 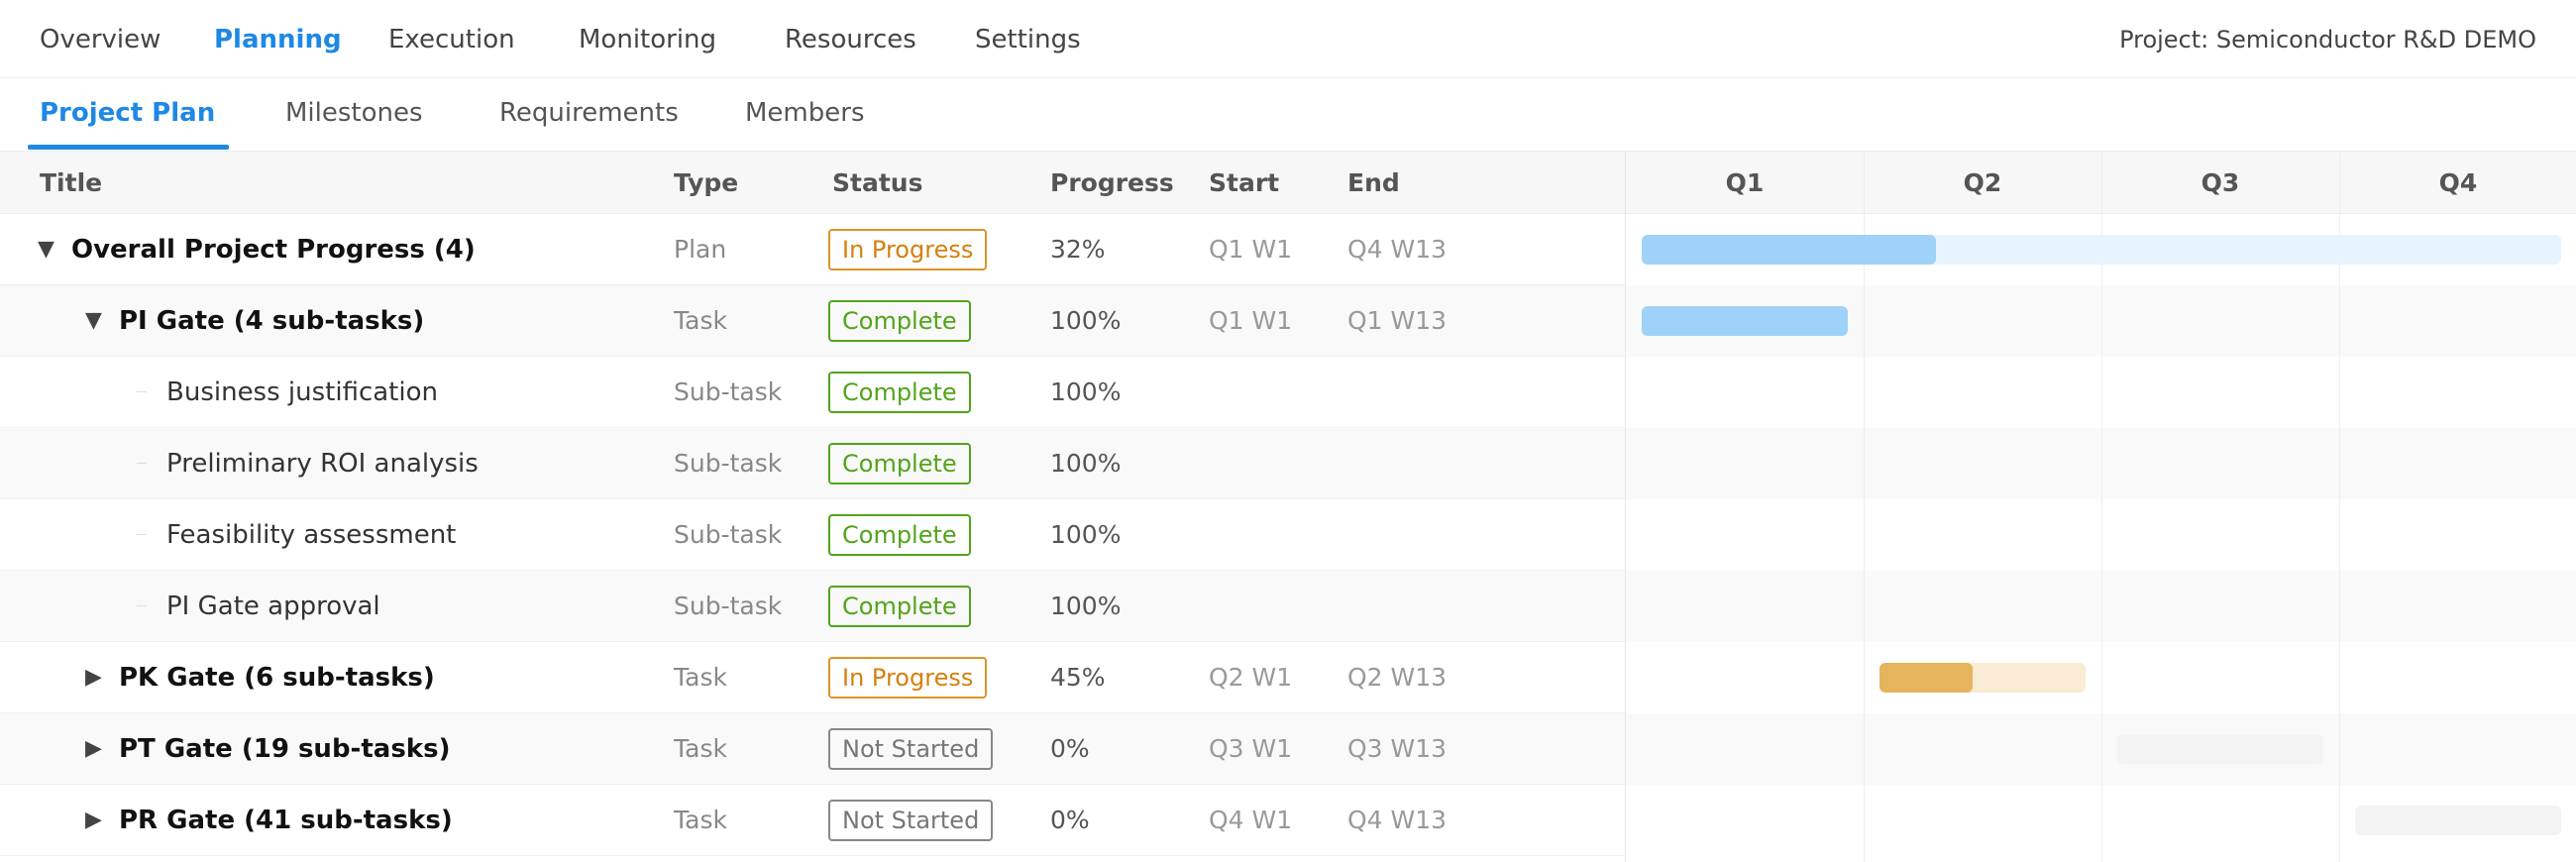 What do you see at coordinates (2220, 182) in the screenshot?
I see `gantt-quarter-q3: Q3` at bounding box center [2220, 182].